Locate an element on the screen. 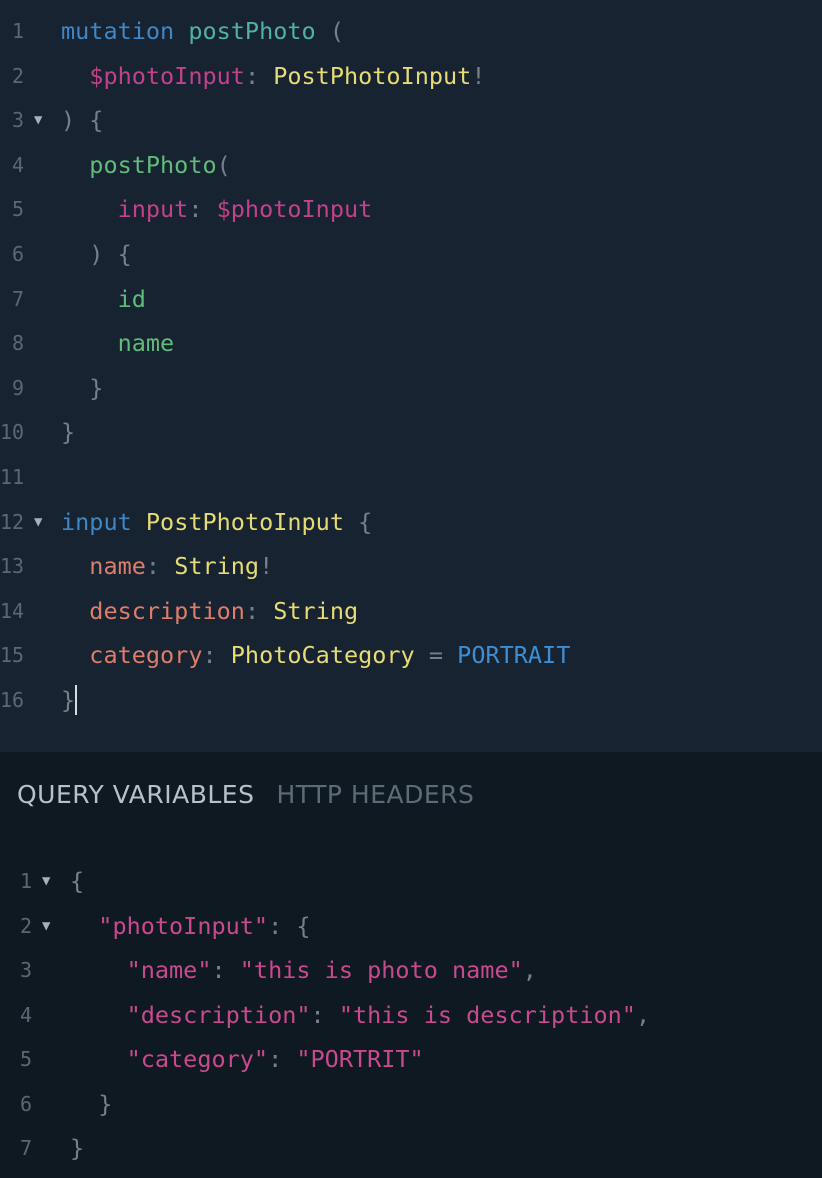  code-text: description: String is located at coordinates (209, 611).